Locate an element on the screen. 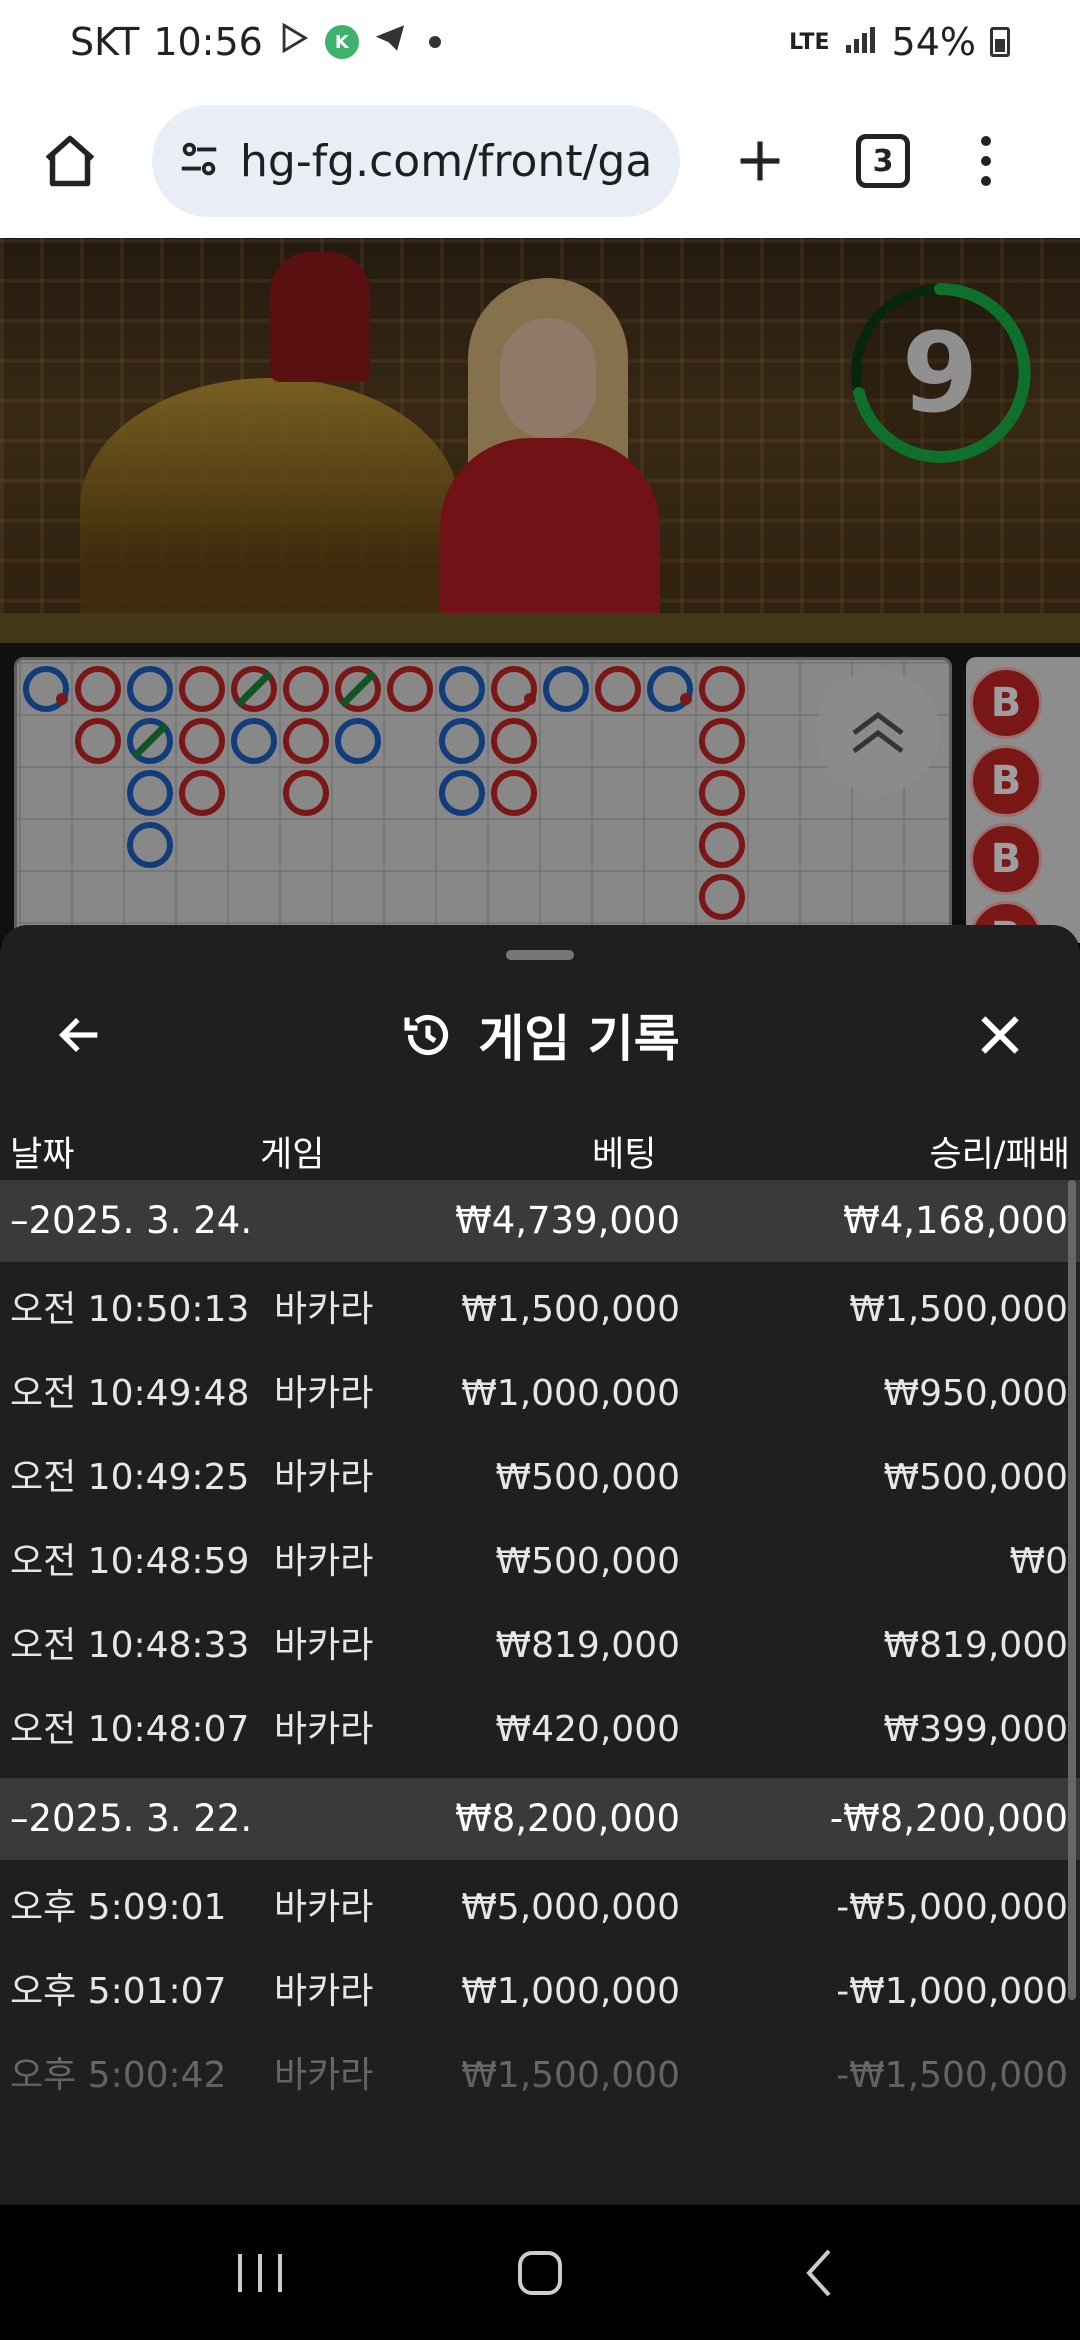 The width and height of the screenshot is (1080, 2340). browser-toolbar: hg-fg.com/front/gam 3 is located at coordinates (540, 161).